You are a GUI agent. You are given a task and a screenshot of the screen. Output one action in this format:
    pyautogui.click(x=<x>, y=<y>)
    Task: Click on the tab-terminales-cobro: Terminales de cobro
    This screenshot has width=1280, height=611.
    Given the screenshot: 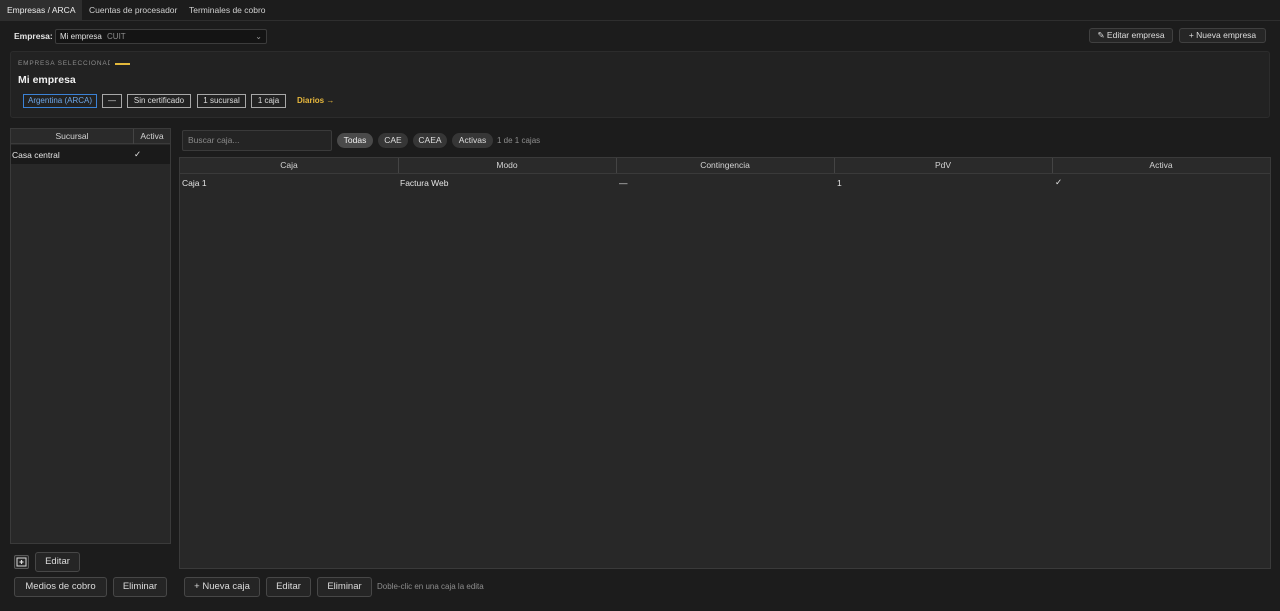 What is the action you would take?
    pyautogui.click(x=227, y=10)
    